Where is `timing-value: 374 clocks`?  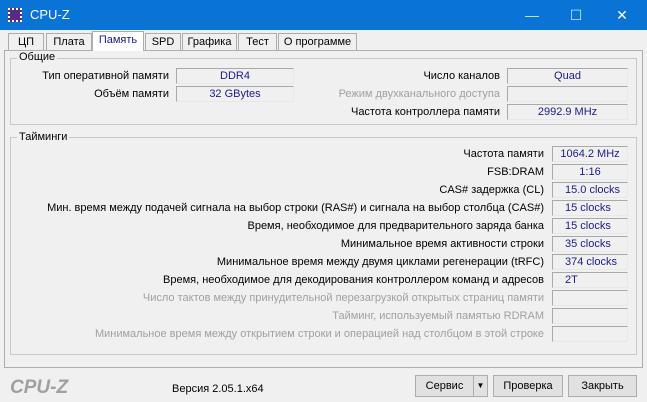 timing-value: 374 clocks is located at coordinates (590, 262).